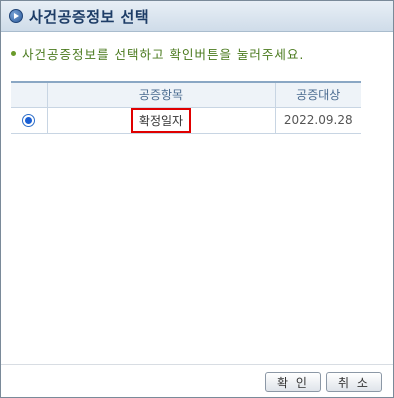  I want to click on play-circle-icon, so click(16, 16).